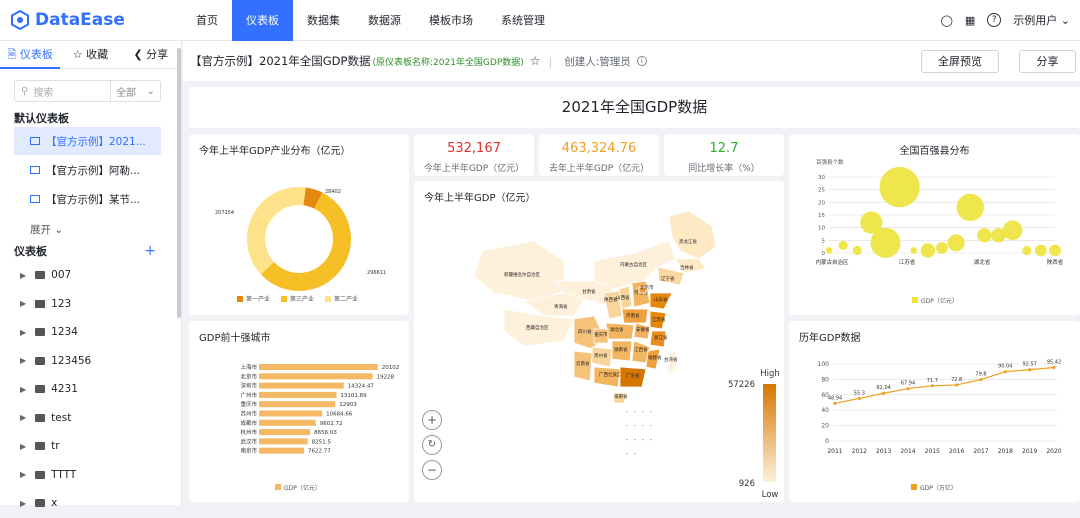  I want to click on tab-favorites: ☆ 收藏, so click(90, 55).